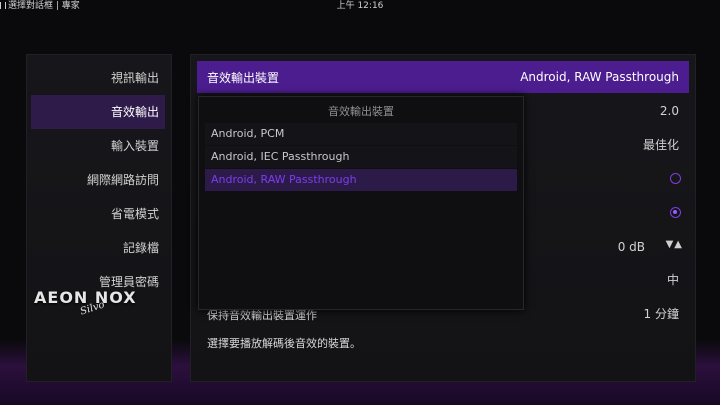 The height and width of the screenshot is (405, 720). Describe the element at coordinates (361, 111) in the screenshot. I see `dialog-title: 音效輸出裝置` at that location.